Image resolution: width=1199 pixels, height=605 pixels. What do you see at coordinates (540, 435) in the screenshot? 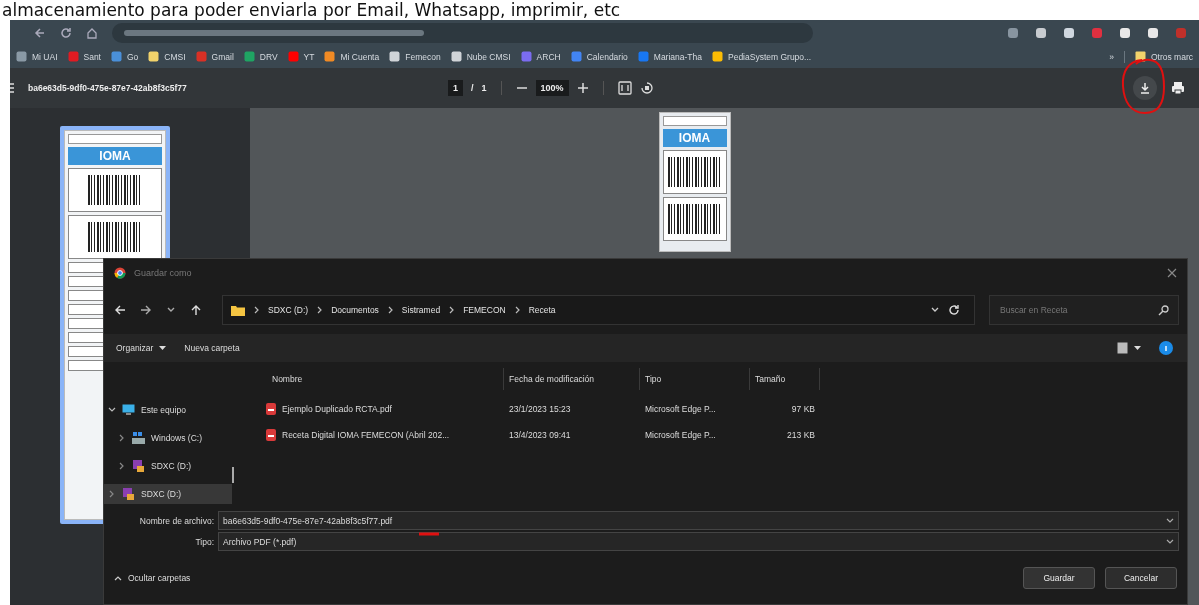
I see `file-date: 13/4/2023 09:41` at bounding box center [540, 435].